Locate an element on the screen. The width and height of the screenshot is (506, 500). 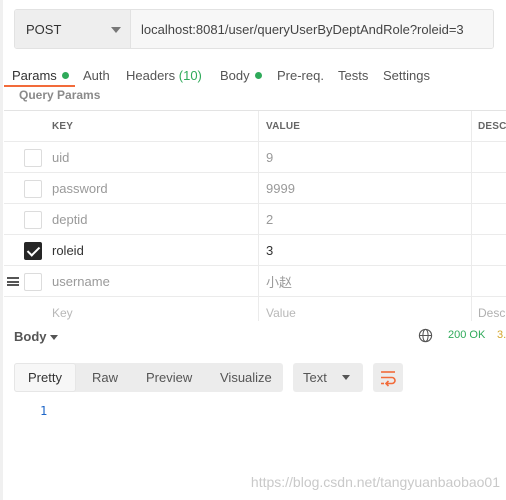
tab-settings-label: Settings is located at coordinates (406, 75).